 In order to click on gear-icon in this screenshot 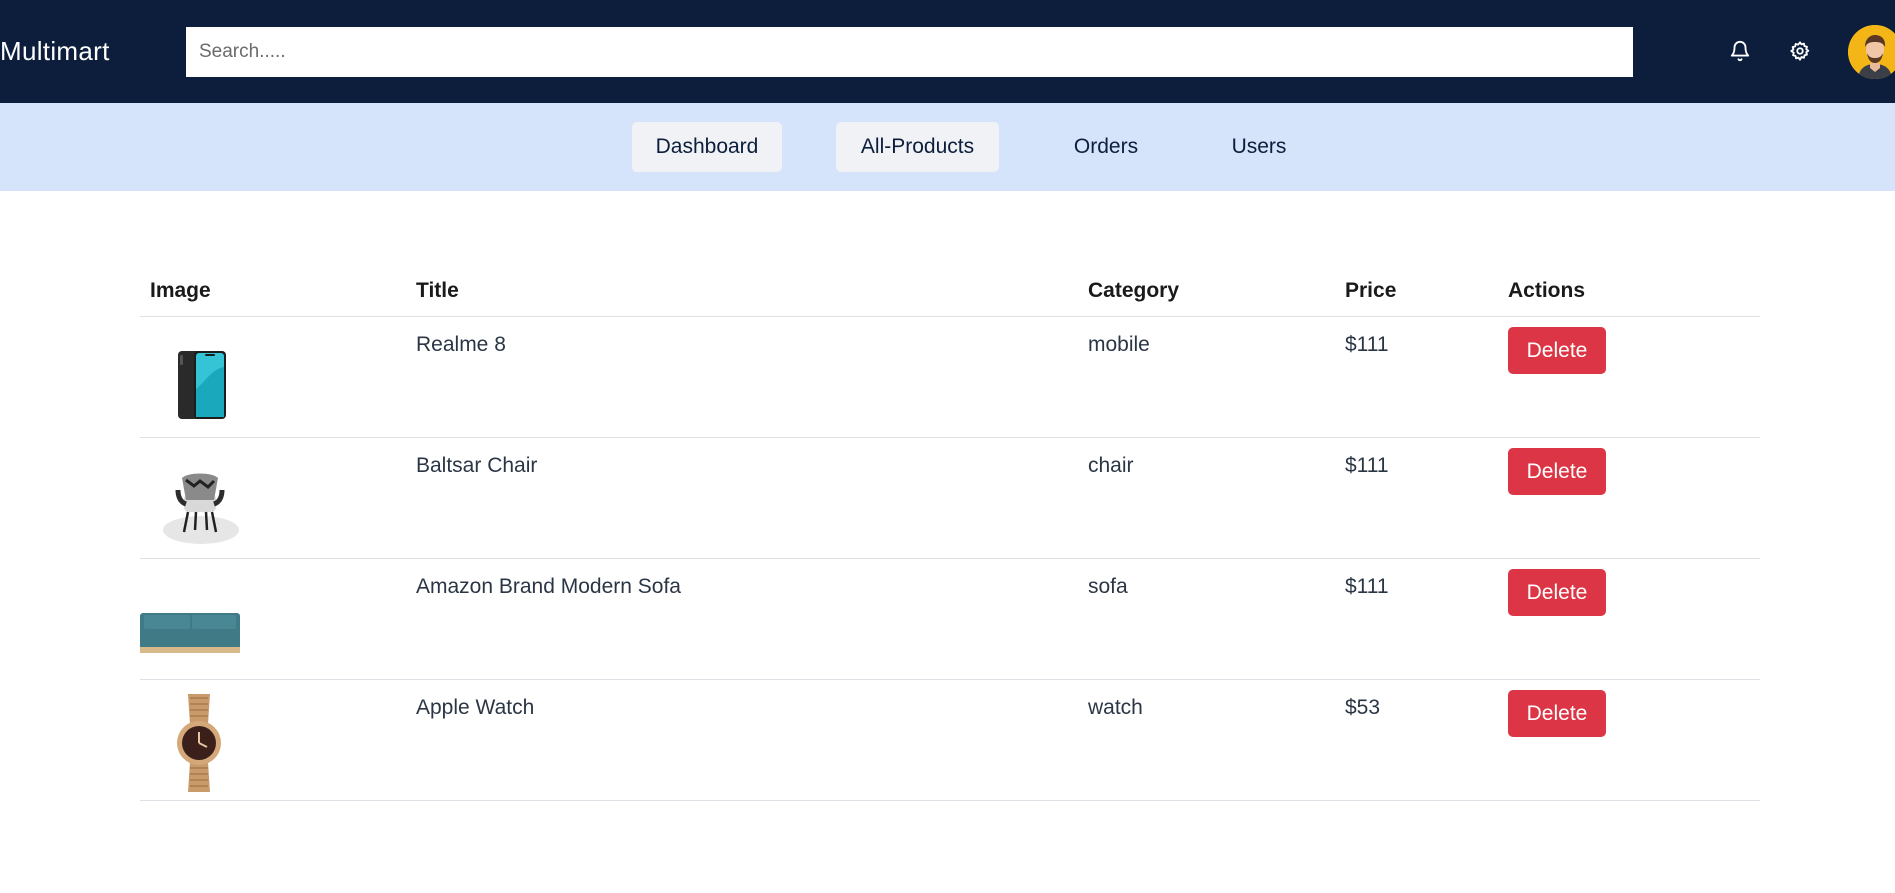, I will do `click(1800, 51)`.